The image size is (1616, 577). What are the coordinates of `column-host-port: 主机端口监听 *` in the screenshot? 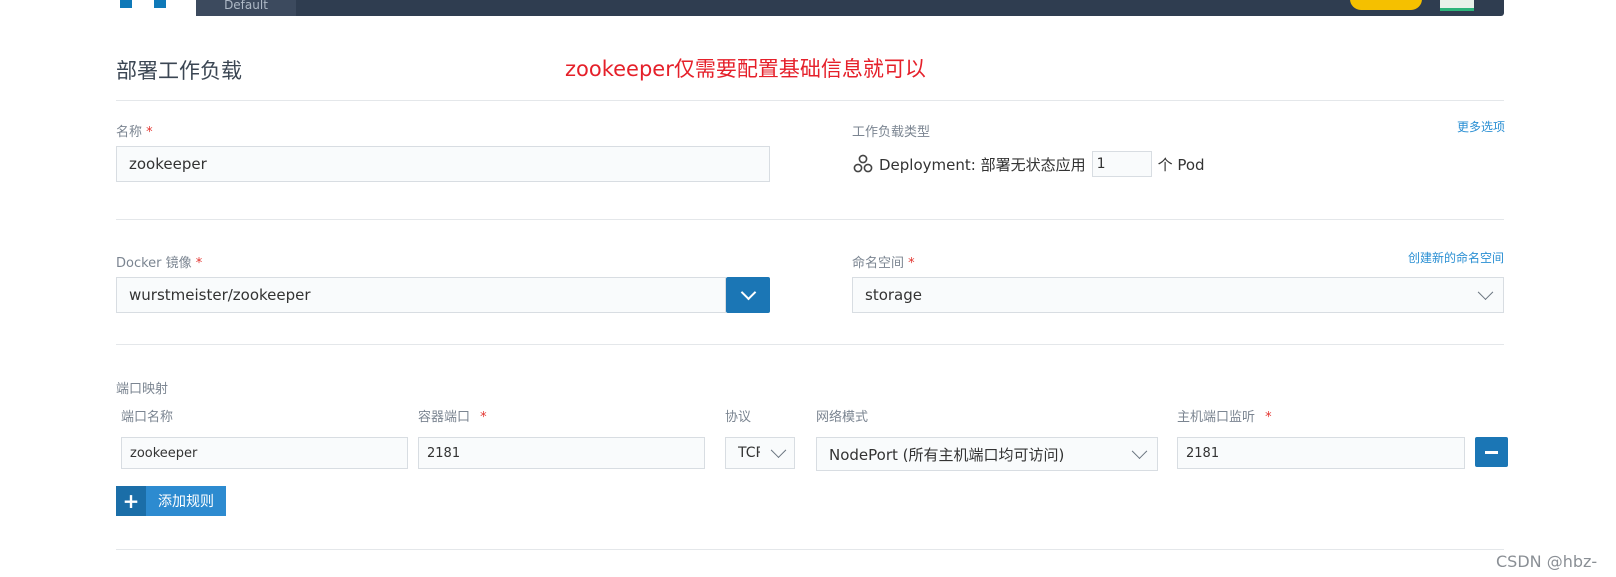 It's located at (1224, 417).